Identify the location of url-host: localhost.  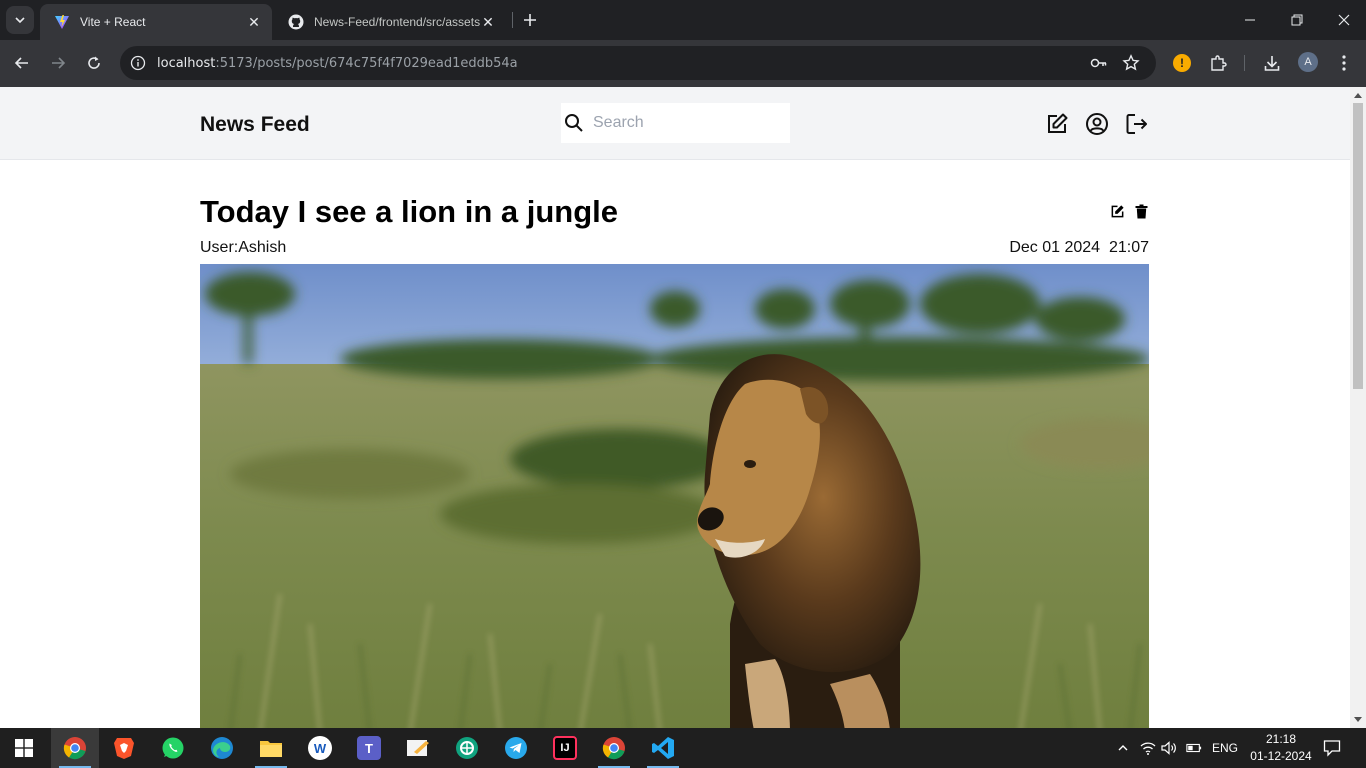
(186, 63).